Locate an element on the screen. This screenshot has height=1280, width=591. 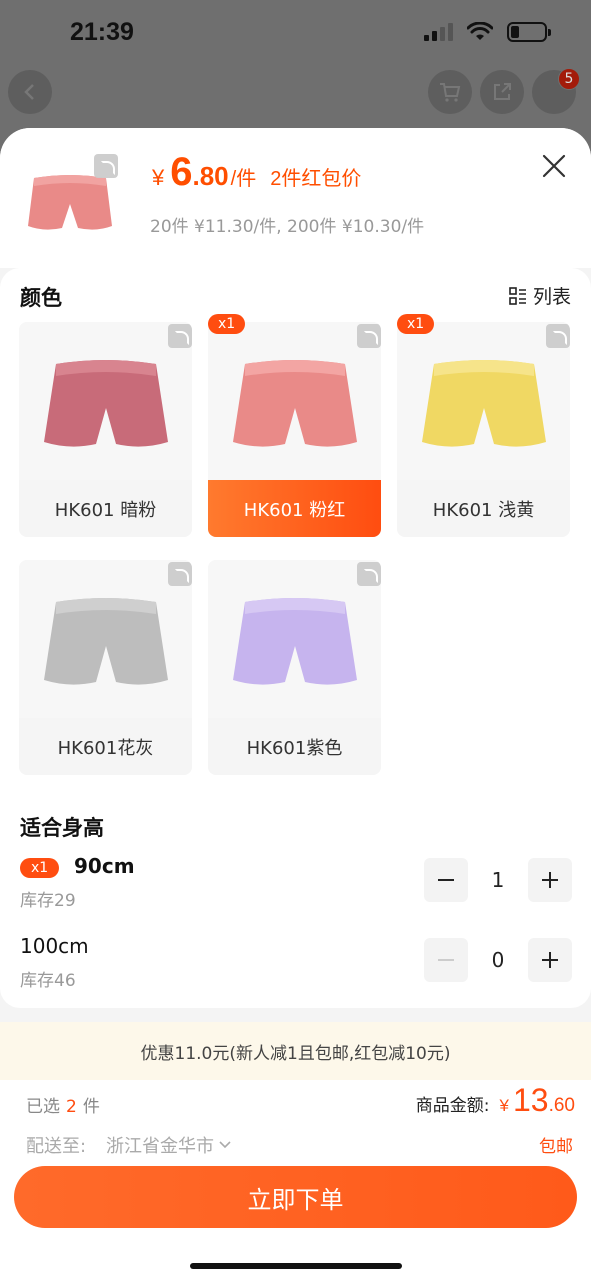
ship-address-selector: 浙江省金华市 is located at coordinates (169, 1145).